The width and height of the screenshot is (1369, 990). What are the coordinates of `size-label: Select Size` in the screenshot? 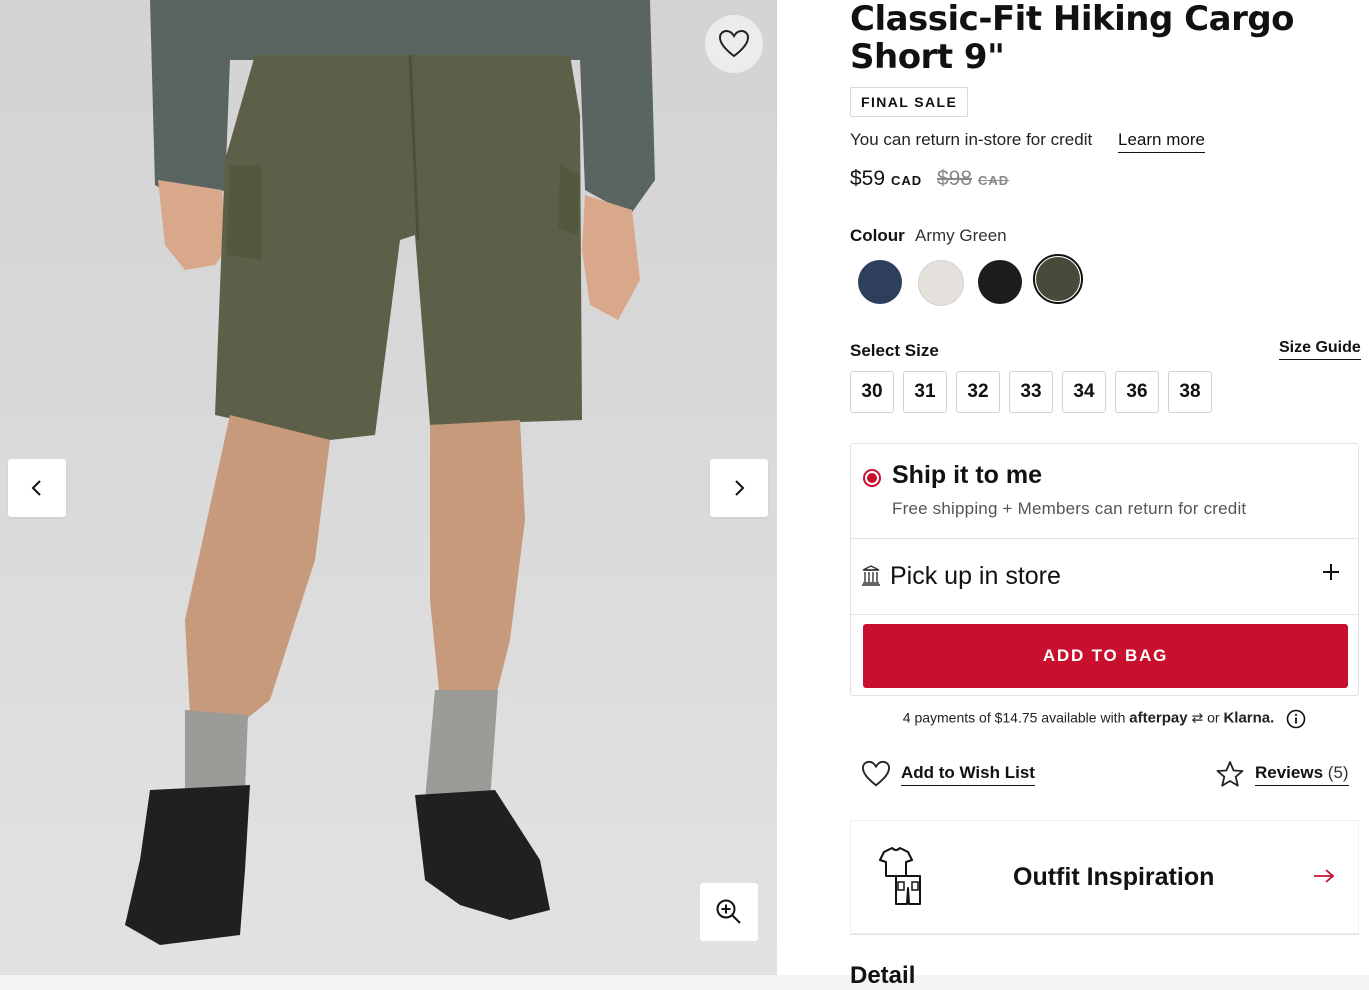 It's located at (894, 350).